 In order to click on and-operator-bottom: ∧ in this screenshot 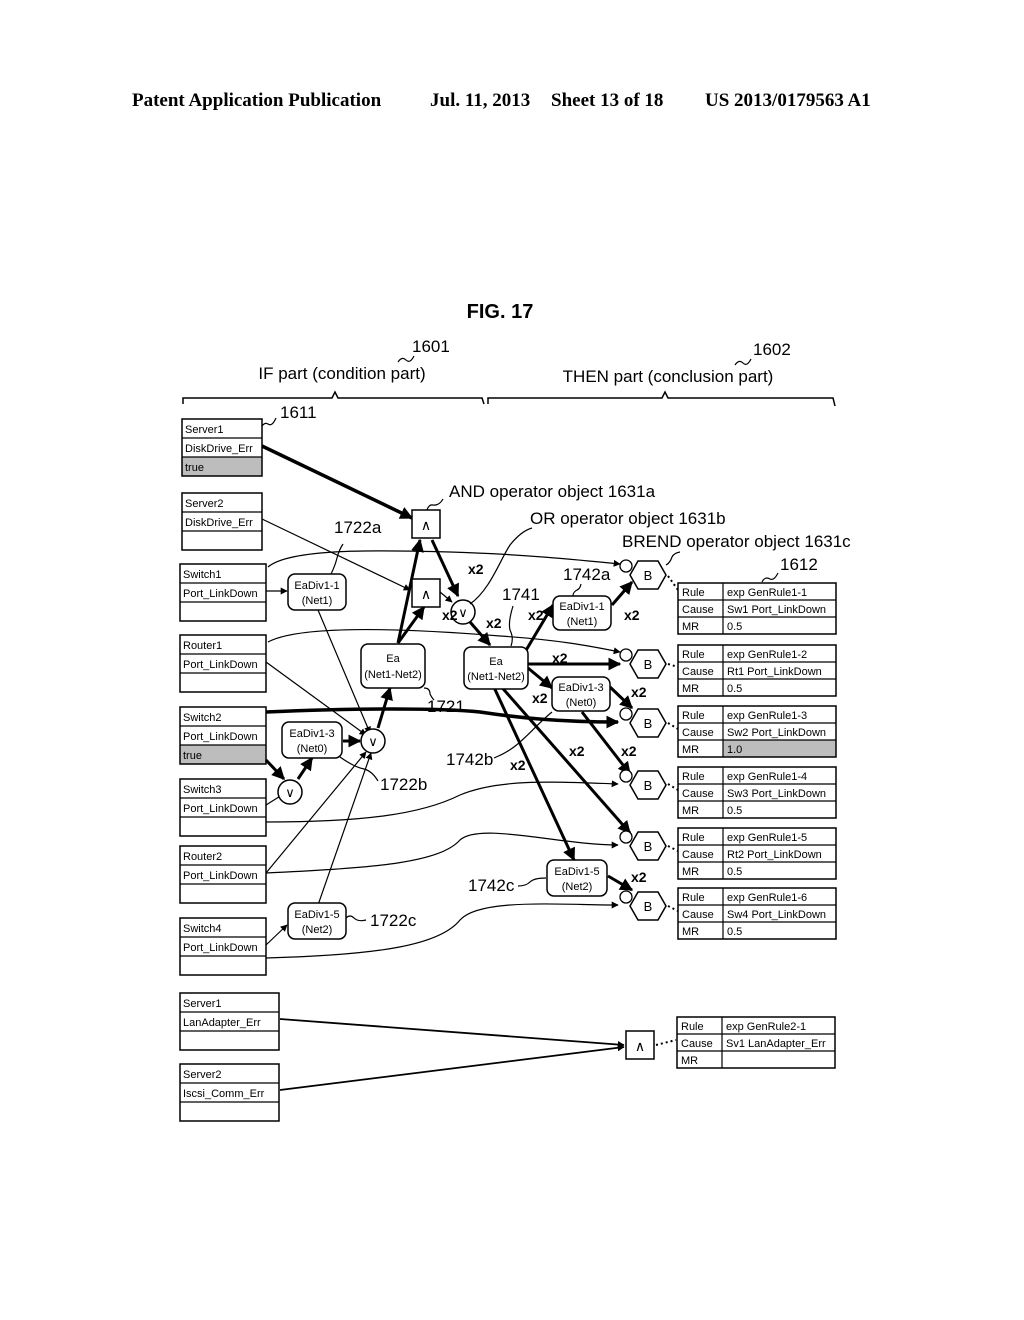, I will do `click(640, 1045)`.